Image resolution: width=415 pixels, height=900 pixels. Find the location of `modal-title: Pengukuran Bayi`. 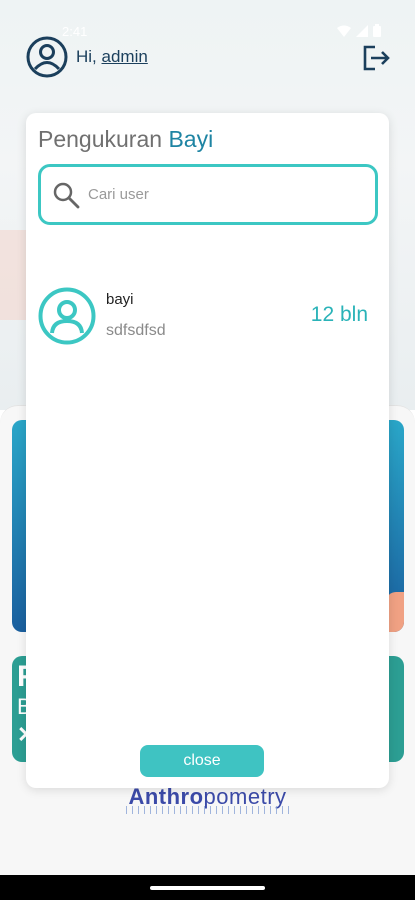

modal-title: Pengukuran Bayi is located at coordinates (126, 139).